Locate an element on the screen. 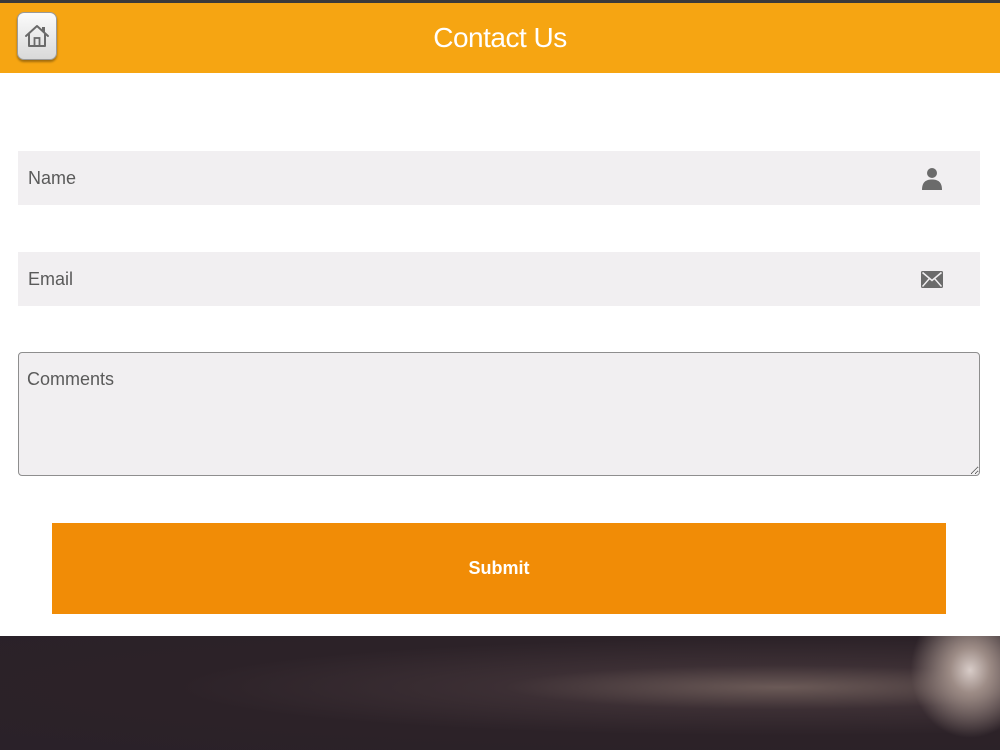 This screenshot has width=1000, height=750. email-input is located at coordinates (499, 279).